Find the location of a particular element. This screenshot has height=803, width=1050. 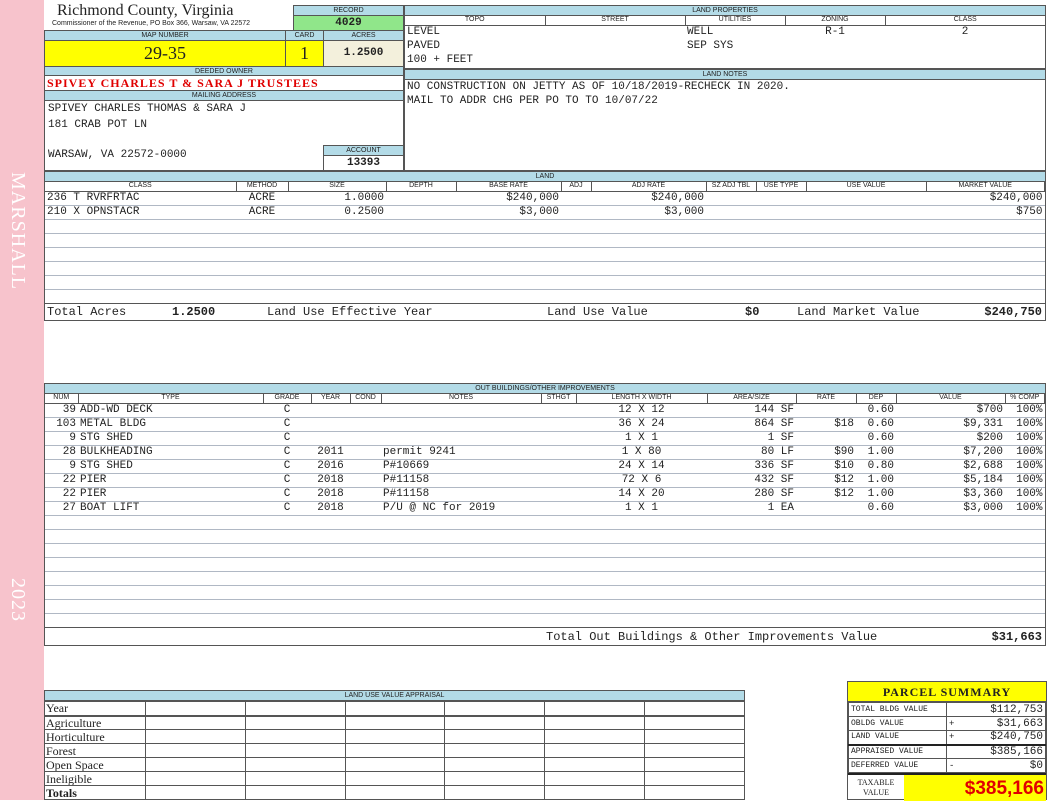

land-use-row-label: Year is located at coordinates (95, 708).